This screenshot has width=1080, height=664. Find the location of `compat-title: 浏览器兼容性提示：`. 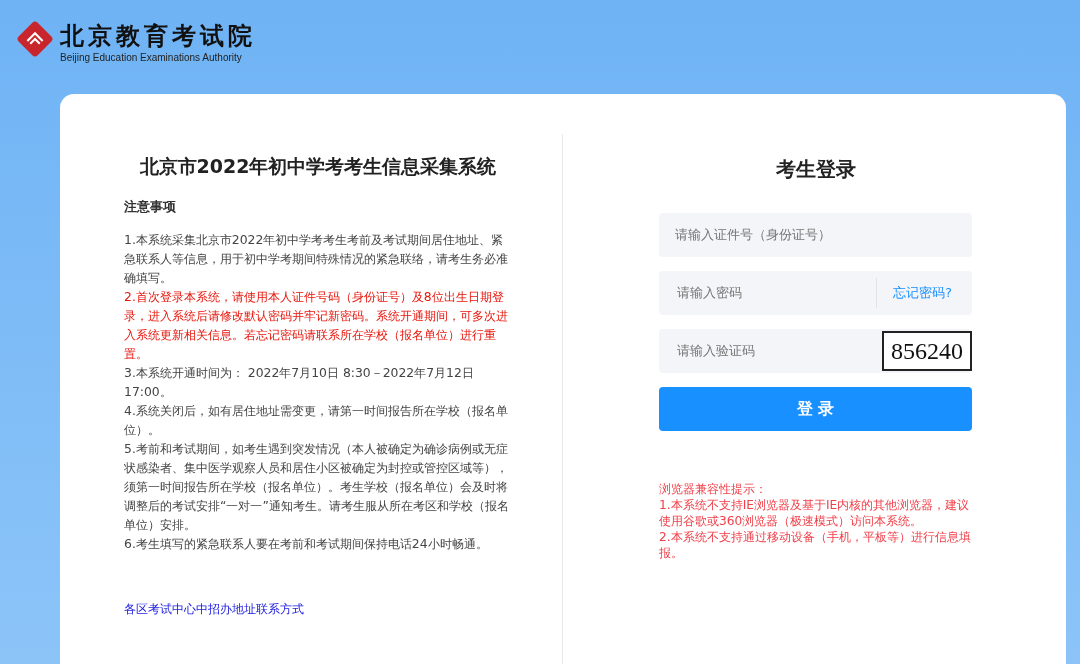

compat-title: 浏览器兼容性提示： is located at coordinates (713, 489).